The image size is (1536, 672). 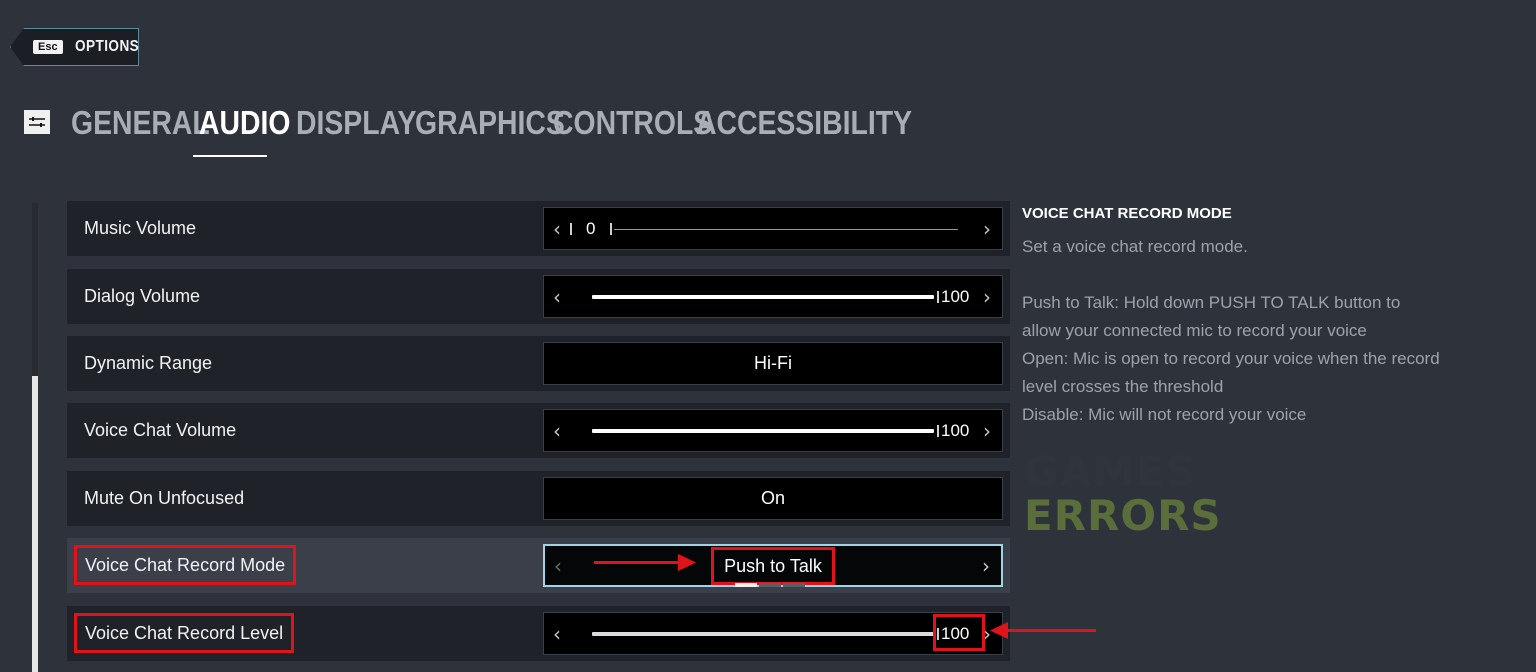 What do you see at coordinates (164, 498) in the screenshot?
I see `setting-label: Mute On Unfocused` at bounding box center [164, 498].